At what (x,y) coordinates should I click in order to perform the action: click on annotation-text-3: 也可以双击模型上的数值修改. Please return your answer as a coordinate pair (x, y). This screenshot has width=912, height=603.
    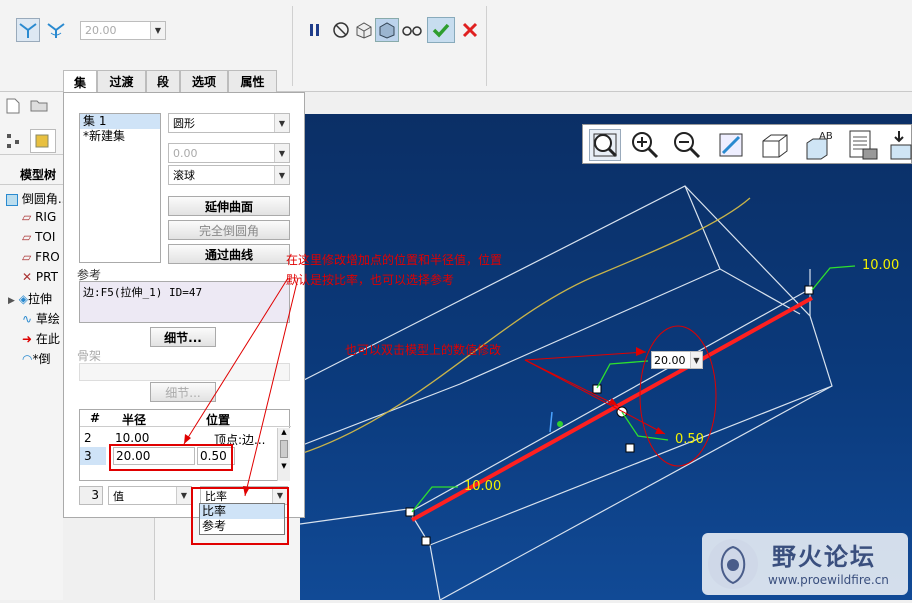
    Looking at the image, I should click on (423, 350).